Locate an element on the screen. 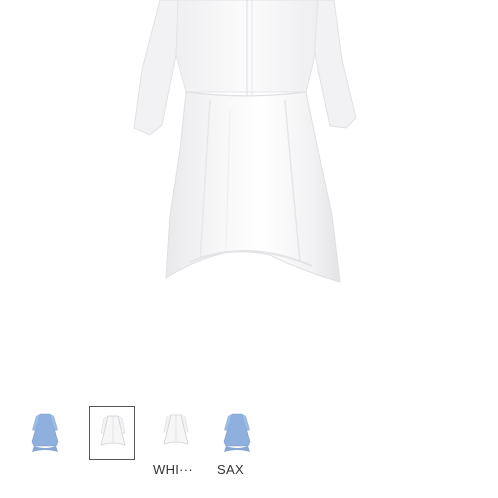  sax-blue-shirt-dress-color-swatch is located at coordinates (237, 432).